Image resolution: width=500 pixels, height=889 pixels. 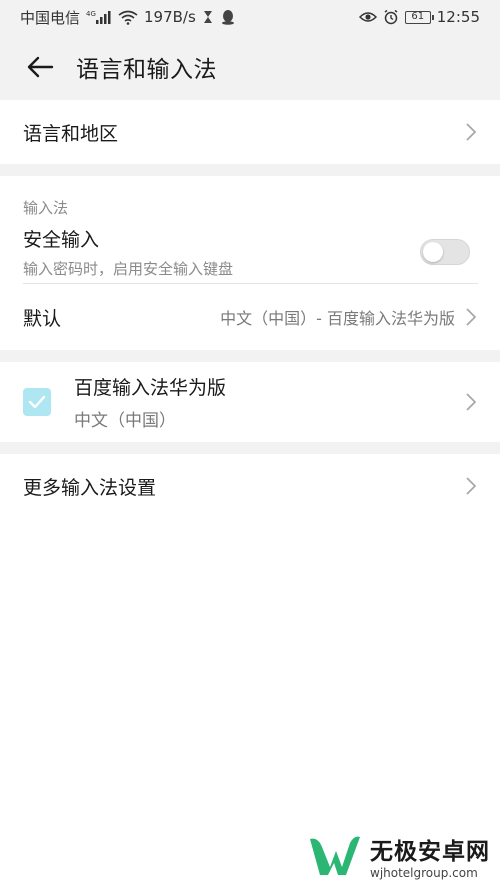 I want to click on check-icon, so click(x=37, y=402).